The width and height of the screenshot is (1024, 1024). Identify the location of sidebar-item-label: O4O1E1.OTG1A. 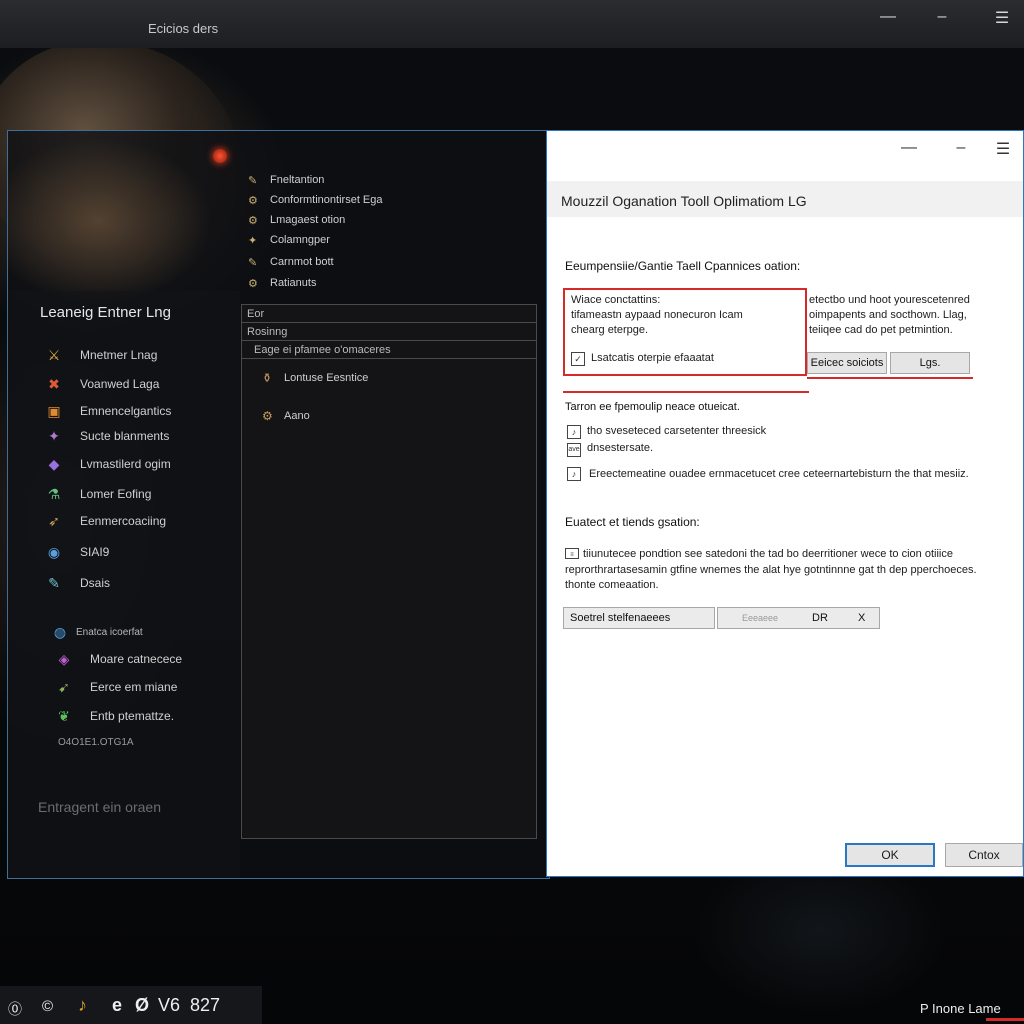
(96, 742).